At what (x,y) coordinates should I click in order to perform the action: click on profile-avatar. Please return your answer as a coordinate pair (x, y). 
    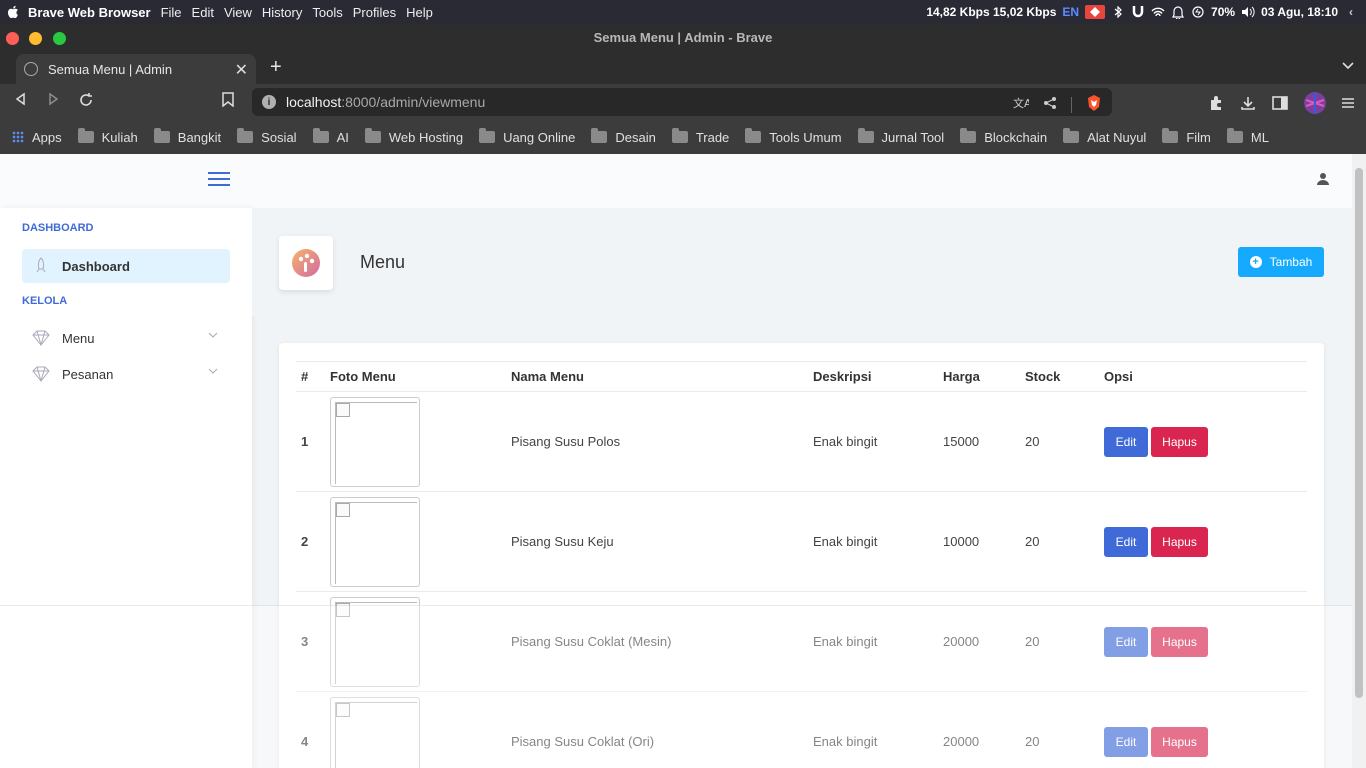
    Looking at the image, I should click on (1315, 104).